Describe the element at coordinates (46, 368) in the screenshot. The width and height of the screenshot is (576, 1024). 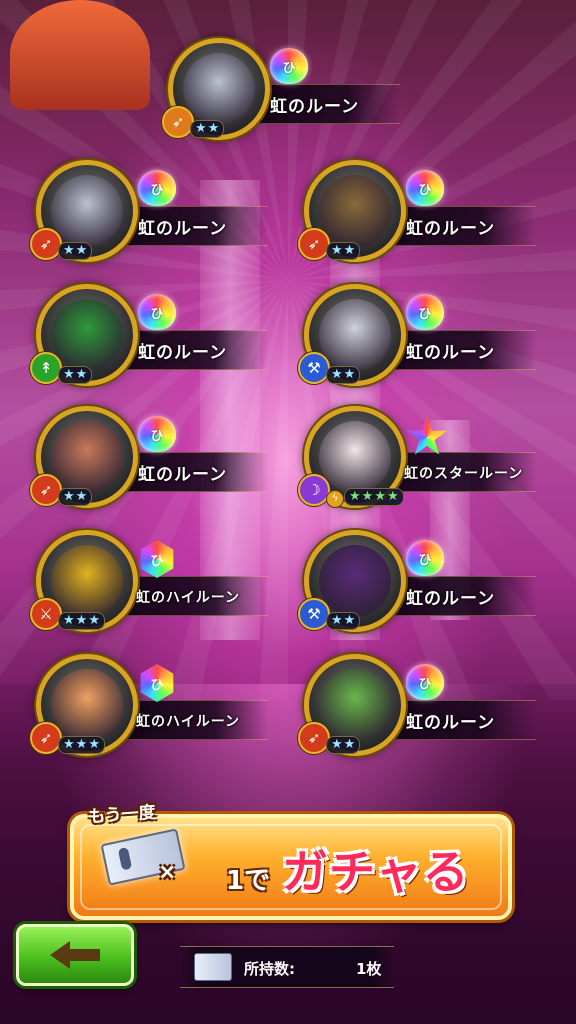
I see `spear-icon: ↟` at that location.